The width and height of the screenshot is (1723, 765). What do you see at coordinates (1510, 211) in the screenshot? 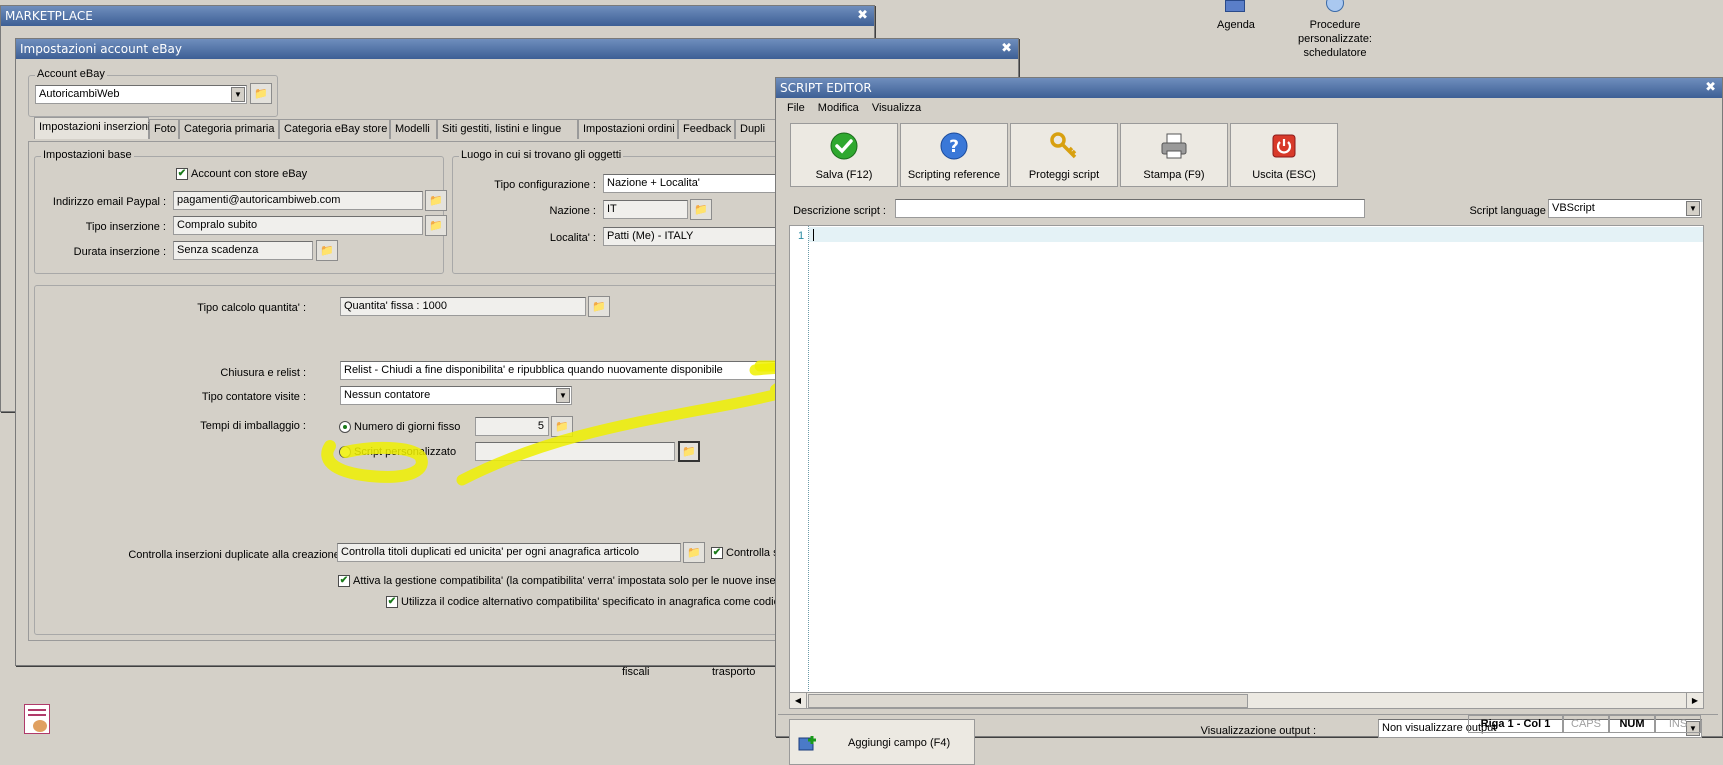
I see `script-language-label: Script language :` at bounding box center [1510, 211].